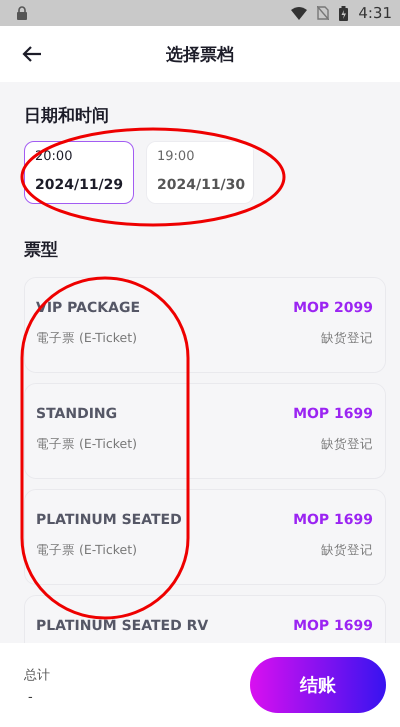 The height and width of the screenshot is (727, 400). What do you see at coordinates (109, 520) in the screenshot?
I see `ticket-name: PLATINUM SEATED` at bounding box center [109, 520].